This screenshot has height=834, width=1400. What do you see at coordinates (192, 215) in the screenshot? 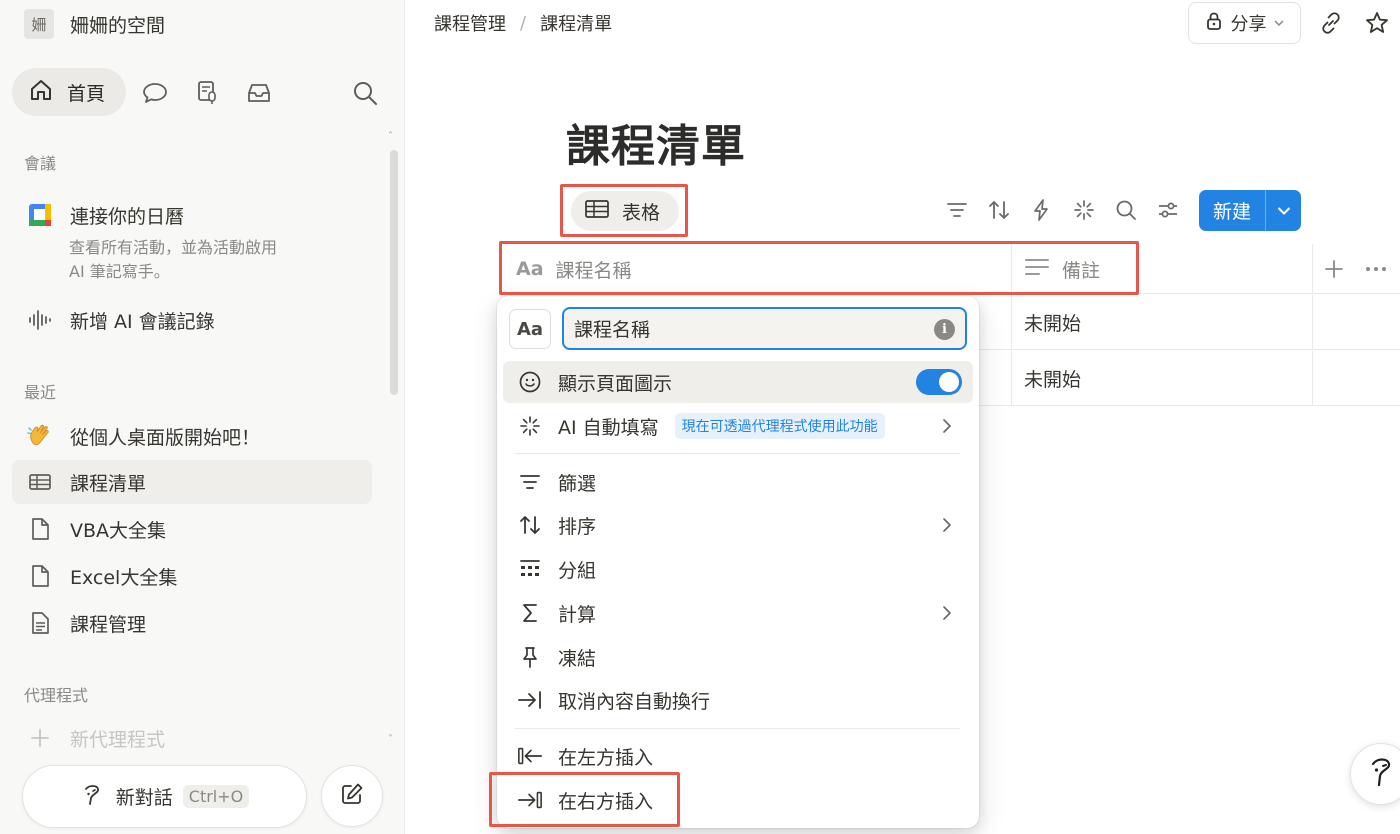
I see `connect-calendar-item: 連接你的日曆` at bounding box center [192, 215].